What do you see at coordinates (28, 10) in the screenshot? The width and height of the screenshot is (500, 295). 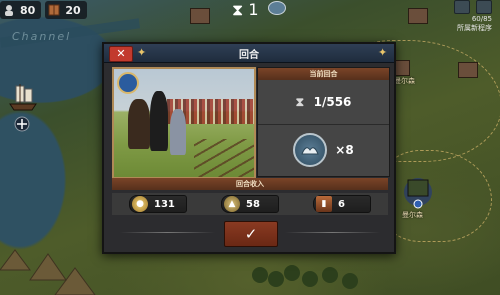 I see `manpower-value: 80` at bounding box center [28, 10].